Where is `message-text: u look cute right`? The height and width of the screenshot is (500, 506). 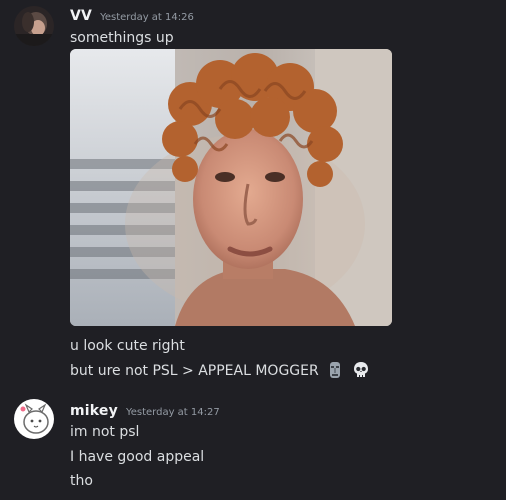 message-text: u look cute right is located at coordinates (127, 346).